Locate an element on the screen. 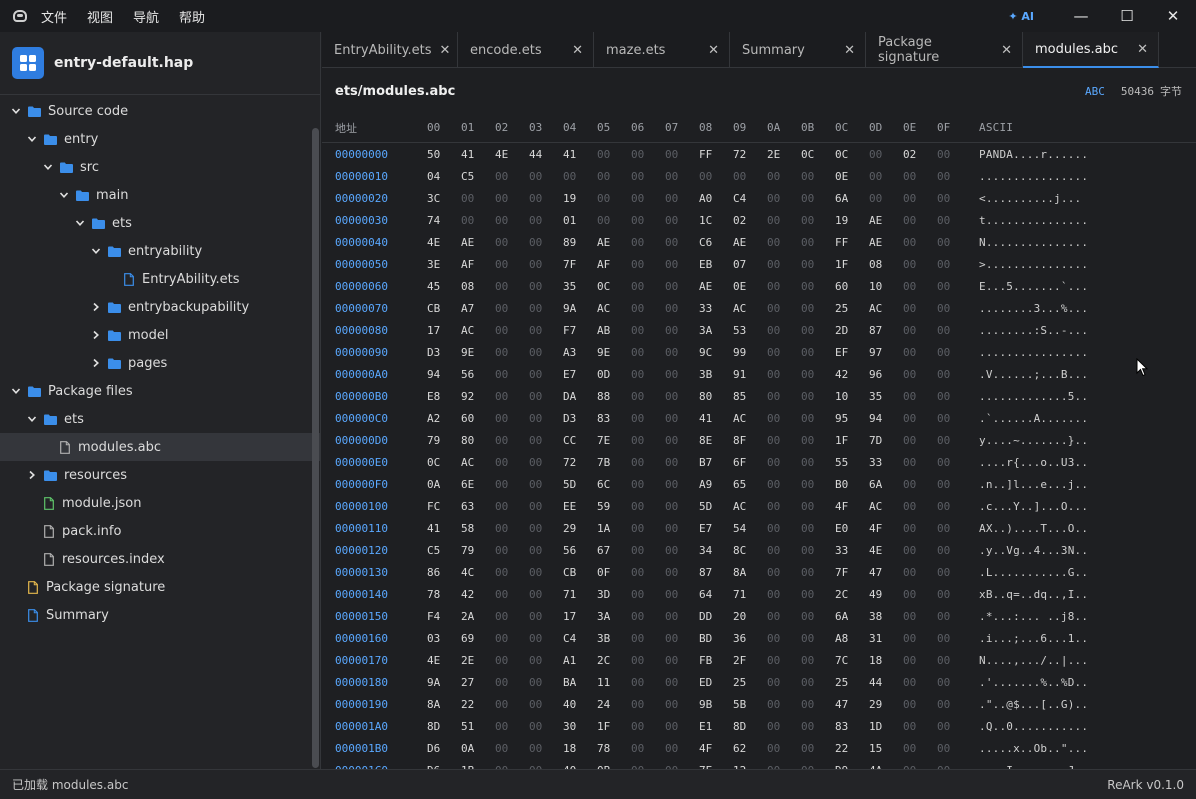 The width and height of the screenshot is (1196, 799). close-icon: ✕ is located at coordinates (445, 50).